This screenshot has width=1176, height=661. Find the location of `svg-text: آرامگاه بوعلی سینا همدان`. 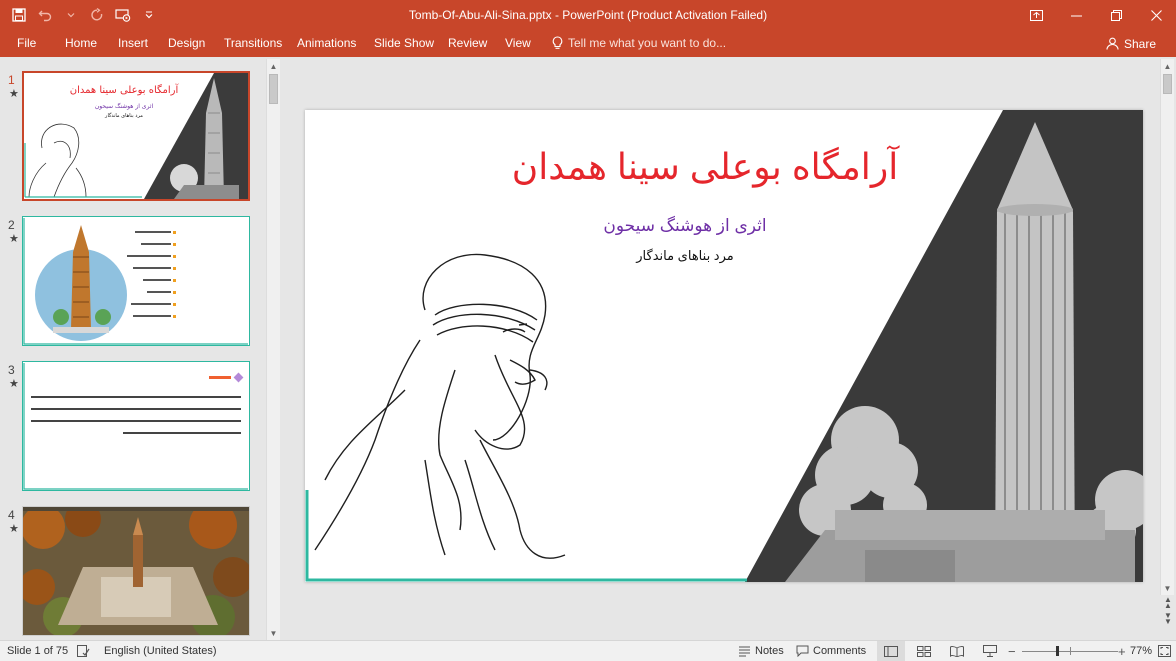

svg-text: آرامگاه بوعلی سینا همدان is located at coordinates (125, 89).